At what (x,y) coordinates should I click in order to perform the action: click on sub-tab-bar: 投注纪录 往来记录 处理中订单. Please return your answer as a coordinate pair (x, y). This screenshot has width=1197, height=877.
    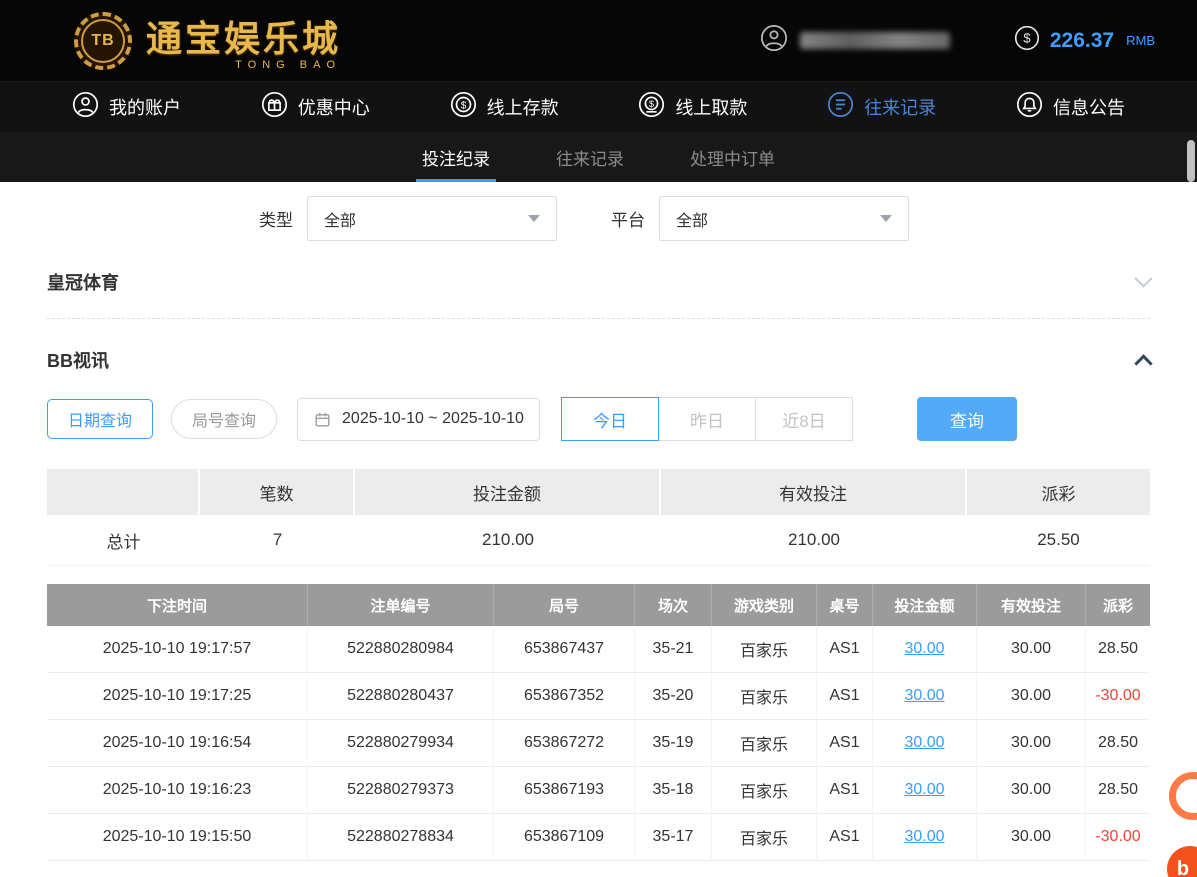
    Looking at the image, I should click on (598, 157).